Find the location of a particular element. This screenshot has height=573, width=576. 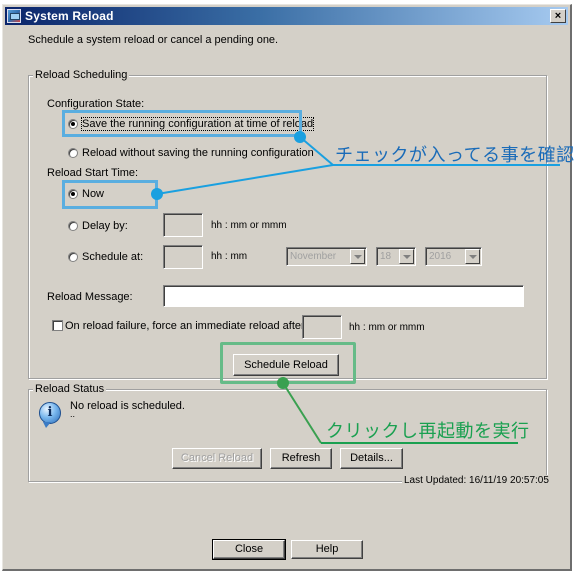

year-value: 2016 is located at coordinates (440, 256).